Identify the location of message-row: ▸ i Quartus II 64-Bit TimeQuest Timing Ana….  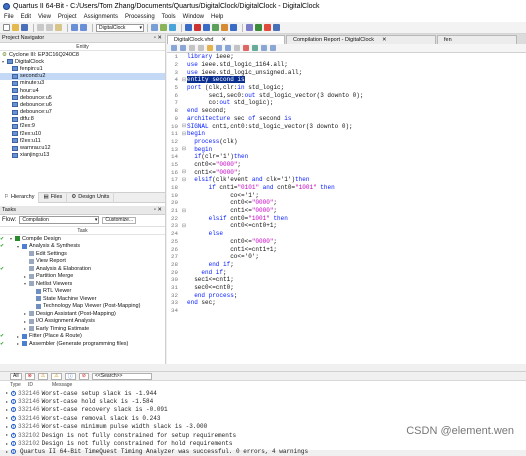
(263, 452).